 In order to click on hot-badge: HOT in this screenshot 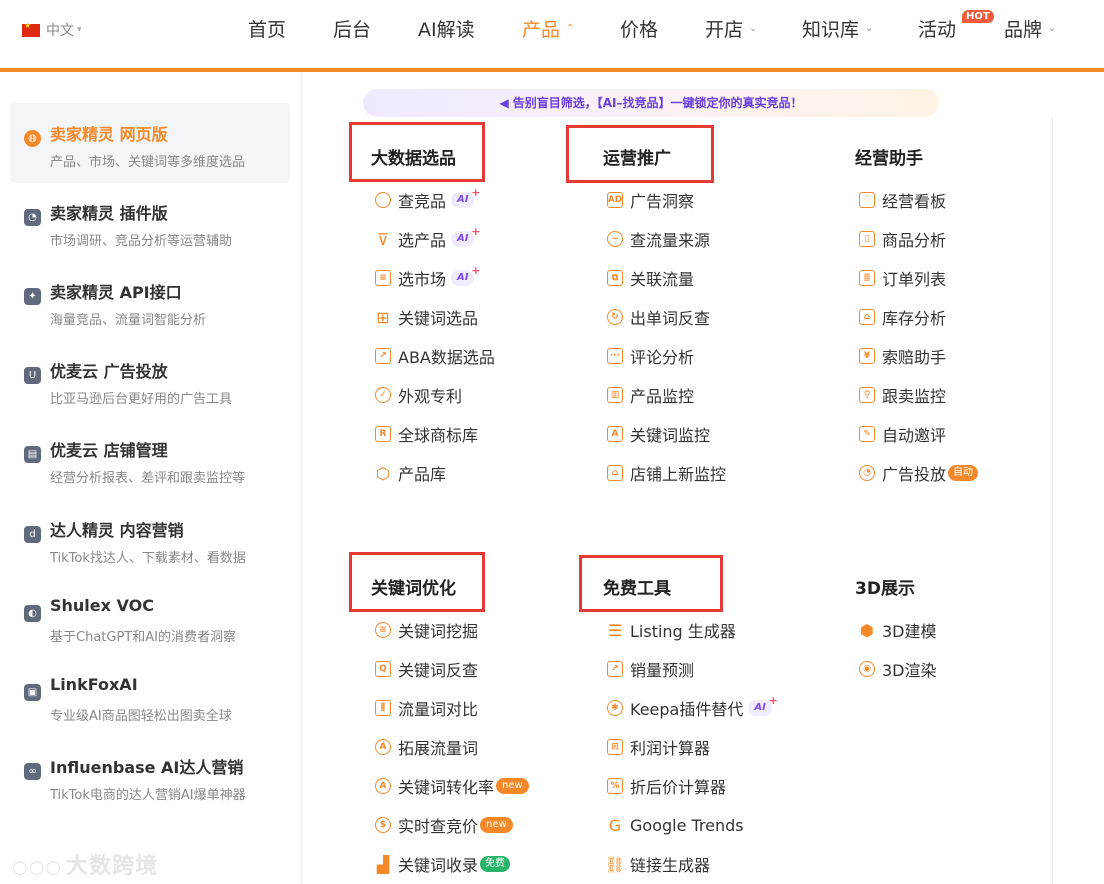, I will do `click(978, 16)`.